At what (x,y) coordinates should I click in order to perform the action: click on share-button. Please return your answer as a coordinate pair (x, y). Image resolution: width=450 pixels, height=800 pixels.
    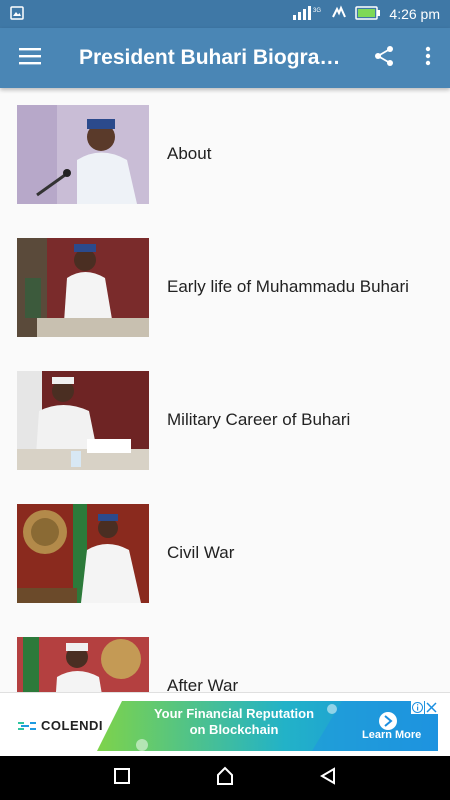
    Looking at the image, I should click on (384, 58).